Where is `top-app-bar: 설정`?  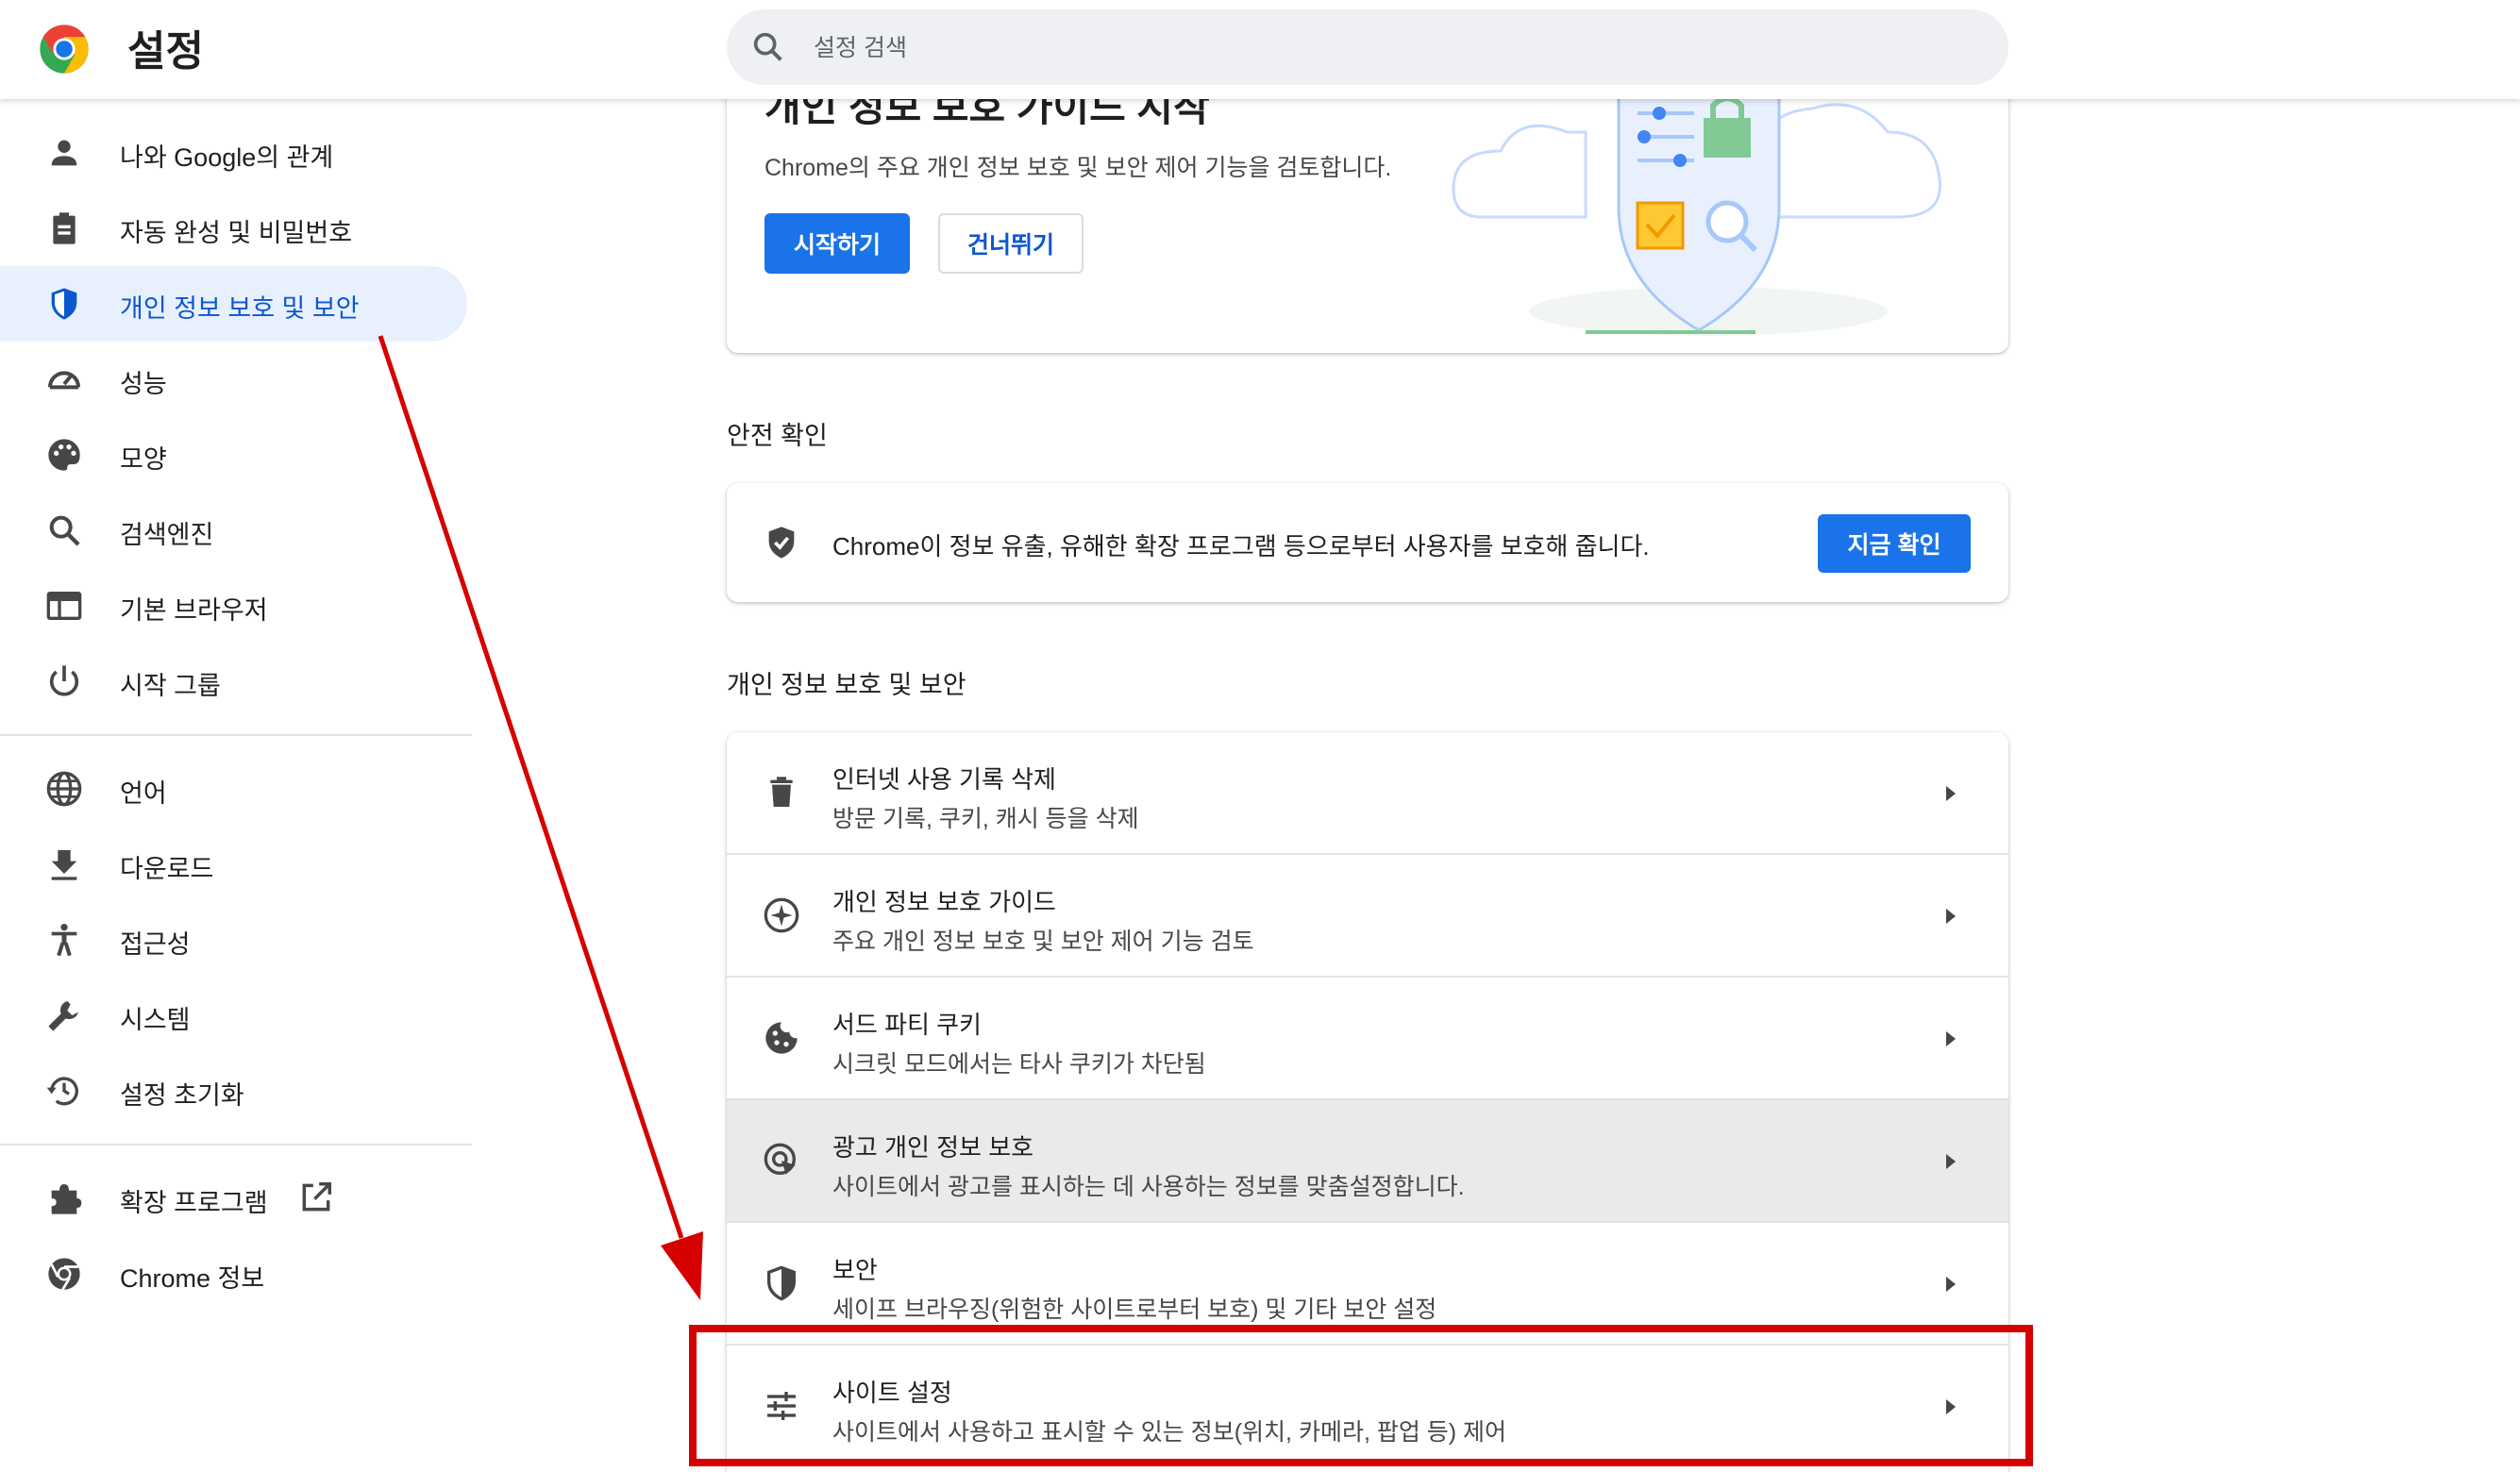
top-app-bar: 설정 is located at coordinates (1260, 49).